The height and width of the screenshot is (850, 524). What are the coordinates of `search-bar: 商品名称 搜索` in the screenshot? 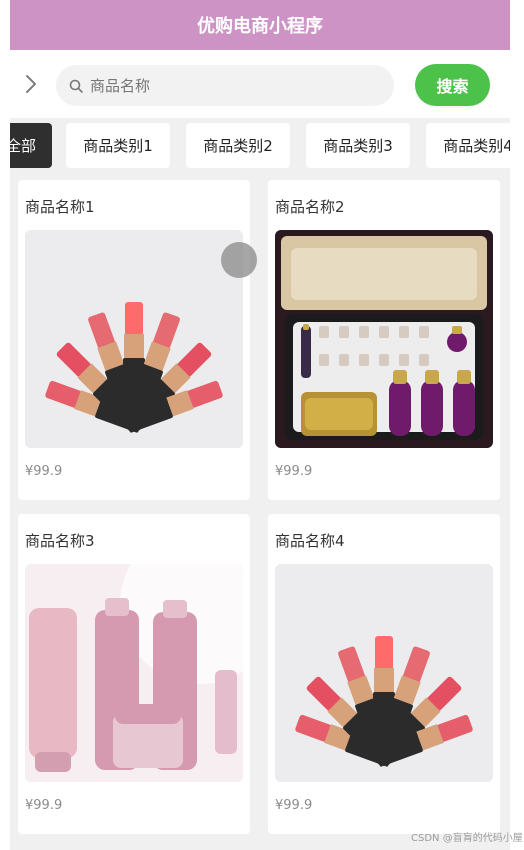 It's located at (260, 84).